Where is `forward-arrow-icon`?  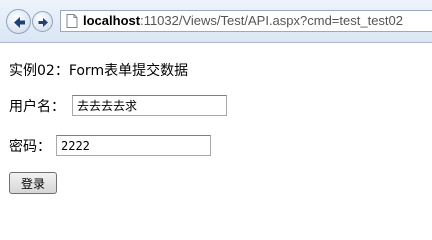 forward-arrow-icon is located at coordinates (43, 22).